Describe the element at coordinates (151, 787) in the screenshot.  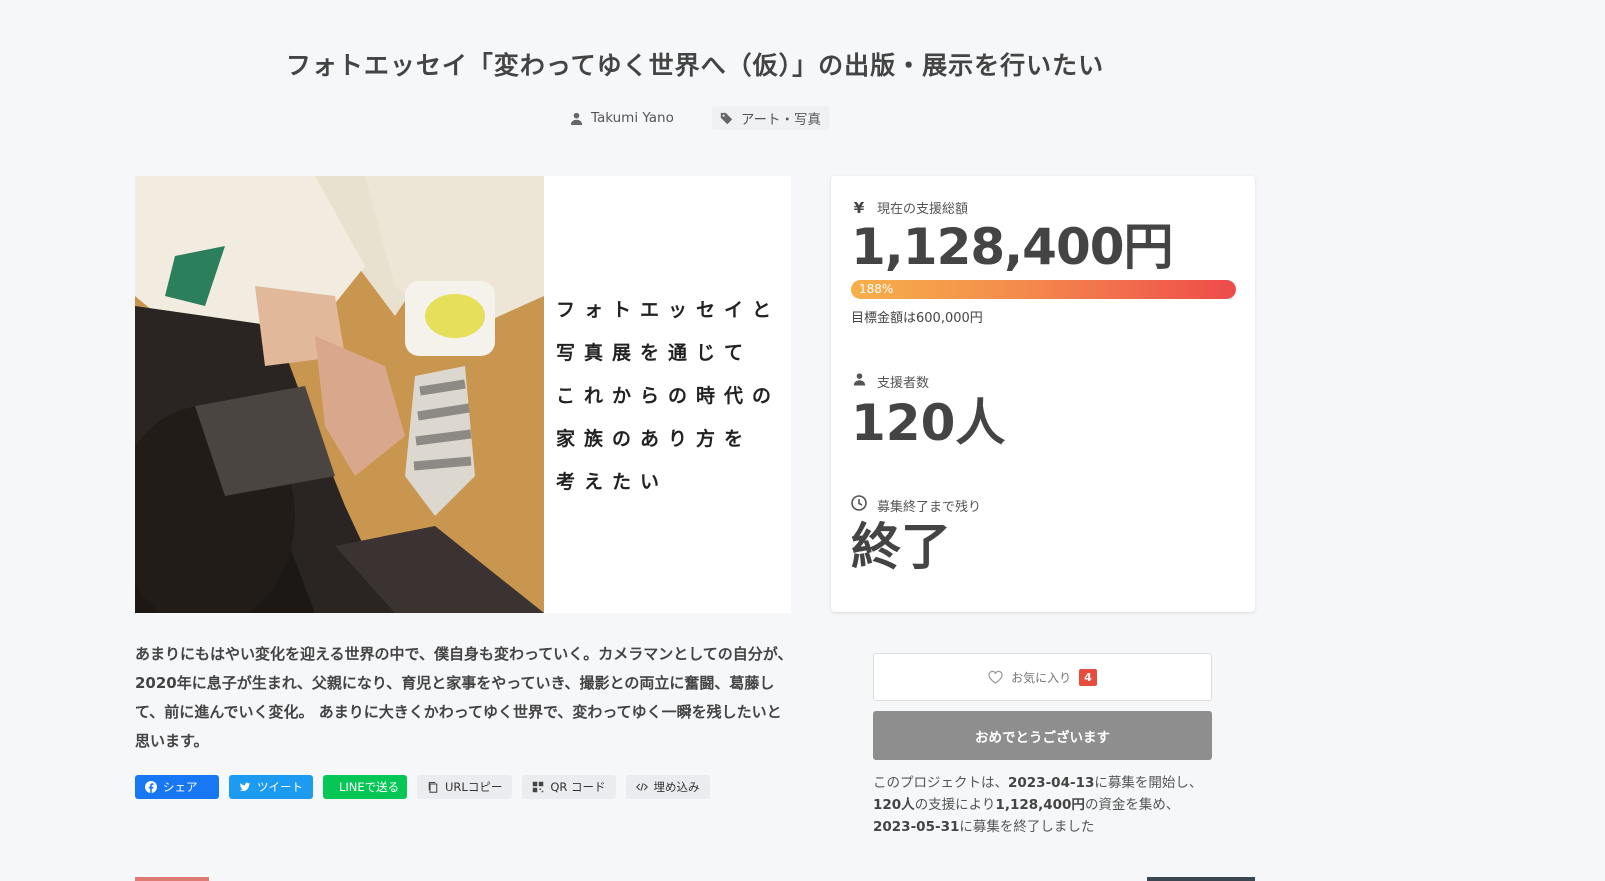
I see `facebook-icon` at that location.